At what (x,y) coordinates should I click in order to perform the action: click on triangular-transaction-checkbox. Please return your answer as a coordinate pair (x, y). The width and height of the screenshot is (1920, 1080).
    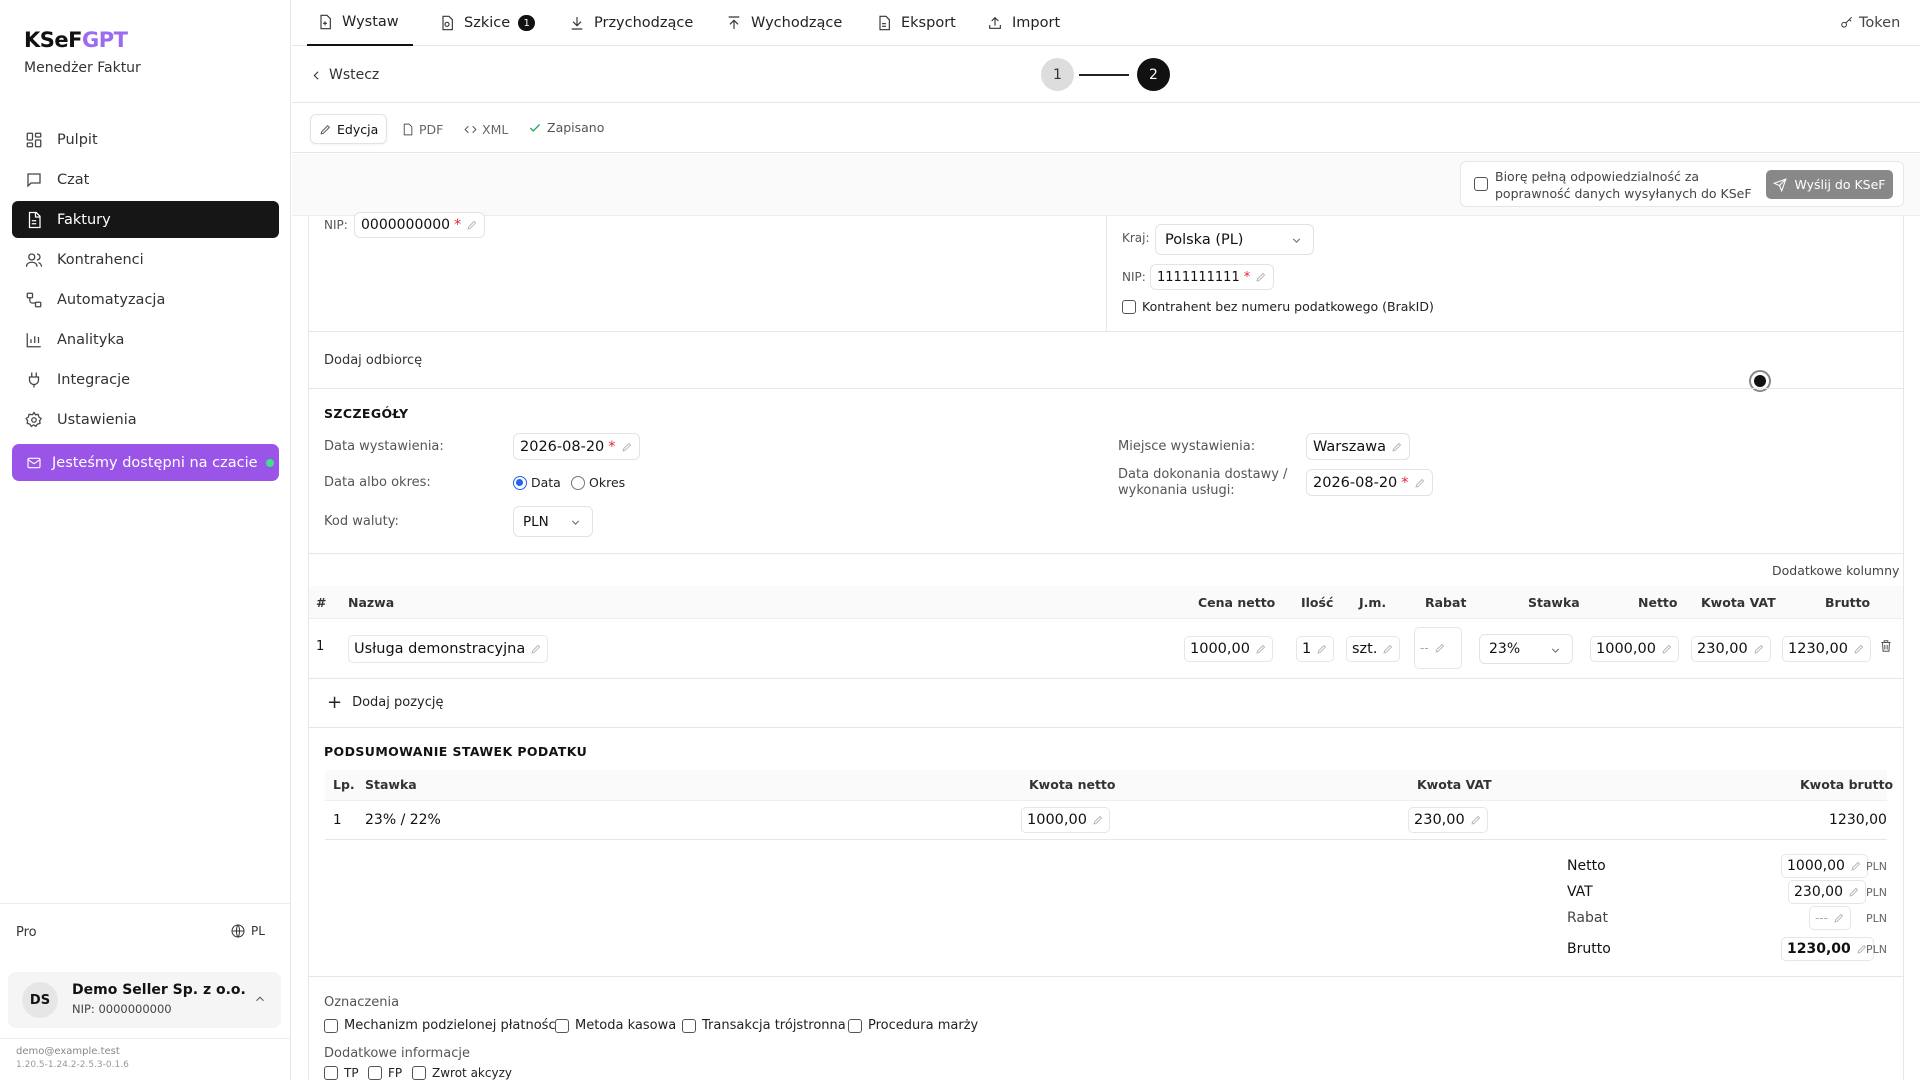
    Looking at the image, I should click on (689, 1025).